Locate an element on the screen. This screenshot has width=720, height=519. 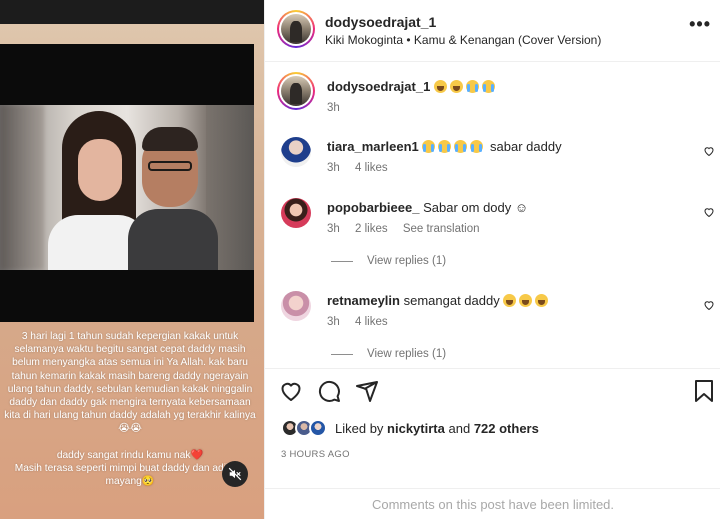
comment-likes: 2 likes is located at coordinates (371, 229).